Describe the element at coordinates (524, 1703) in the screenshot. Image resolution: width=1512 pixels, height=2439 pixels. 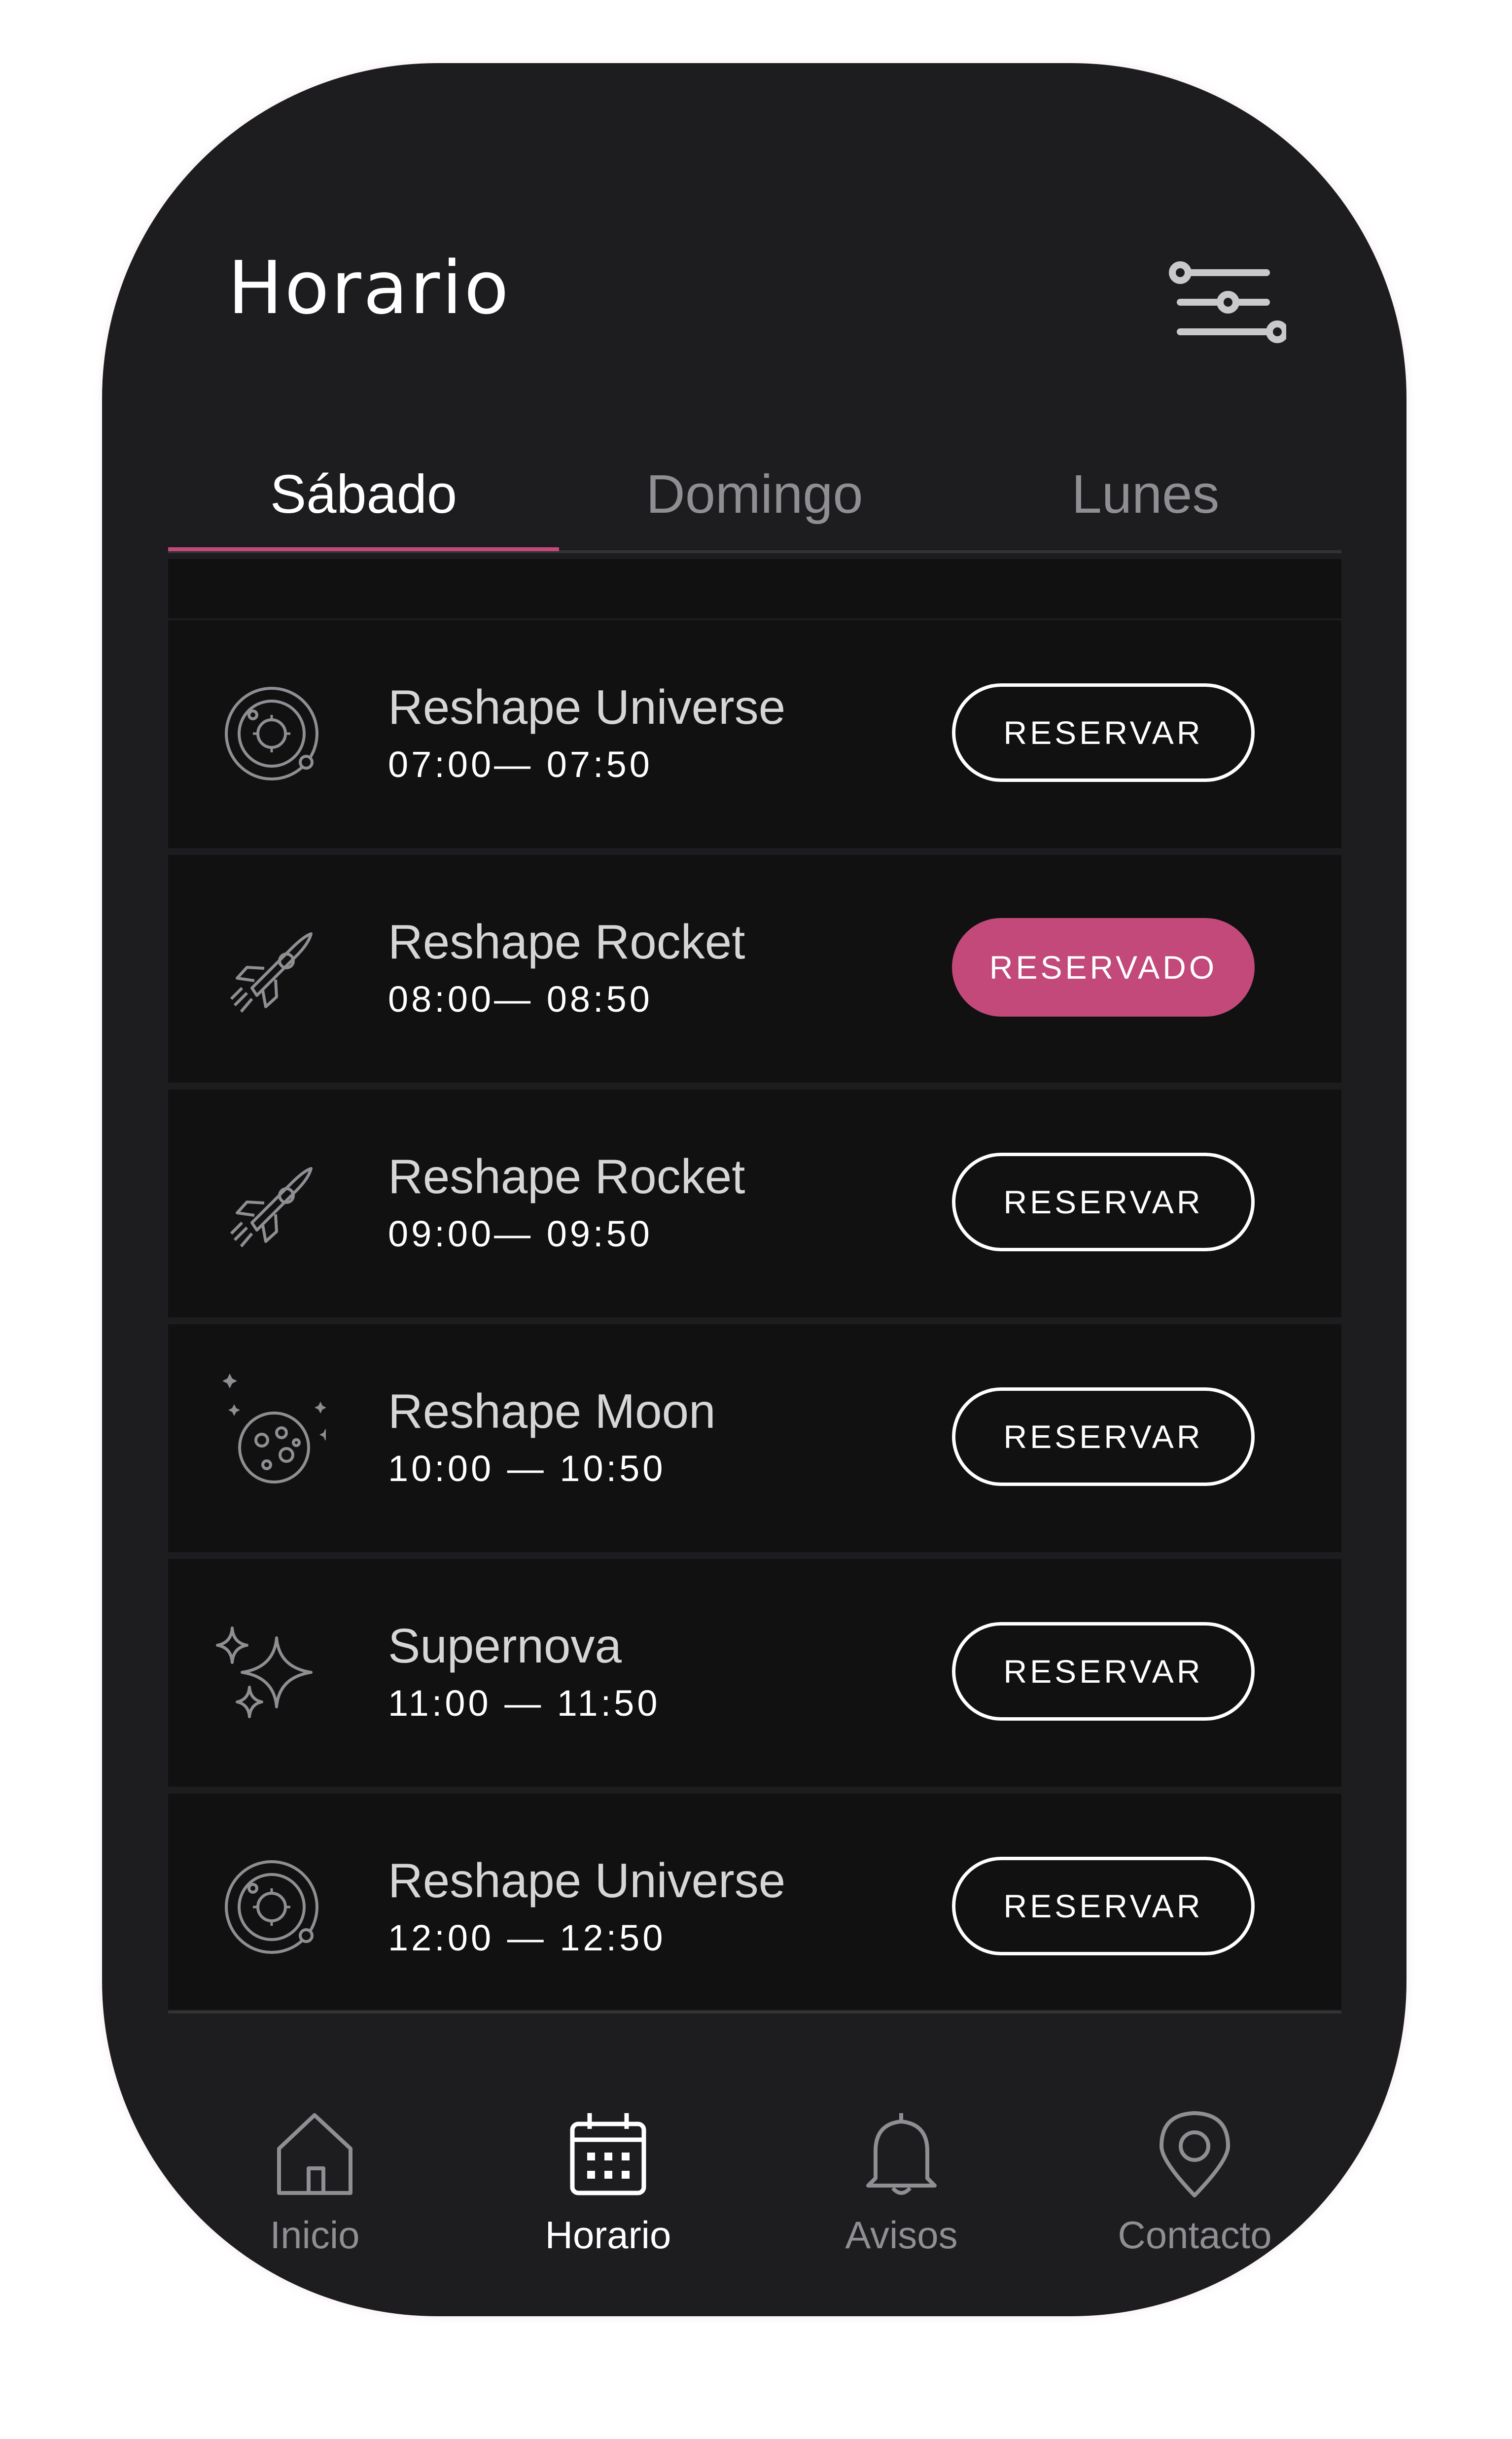
I see `class-time: 11:00 — 11:50` at that location.